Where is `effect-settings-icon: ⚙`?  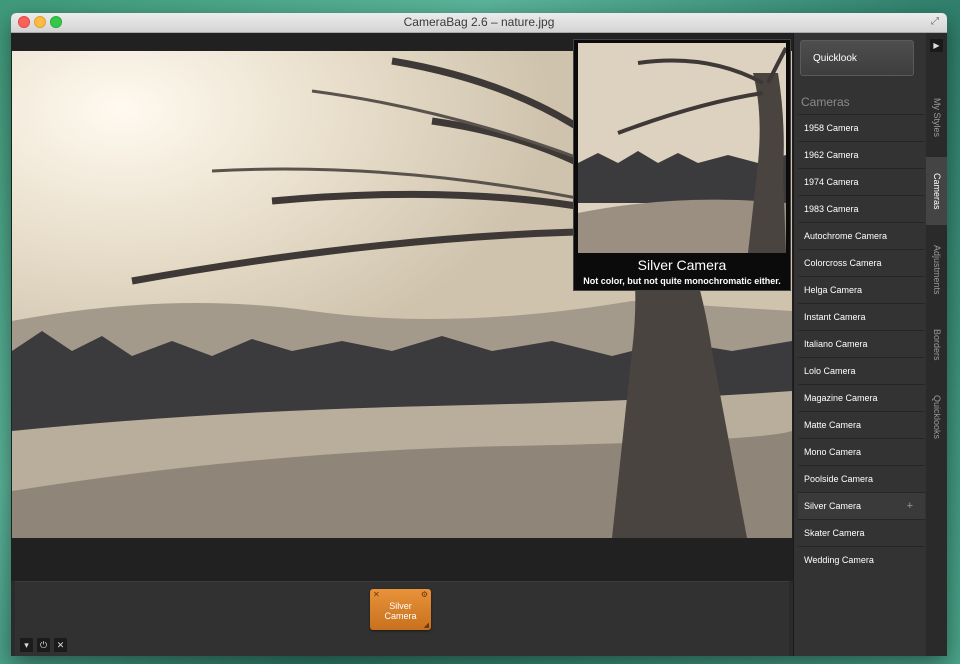 effect-settings-icon: ⚙ is located at coordinates (424, 594).